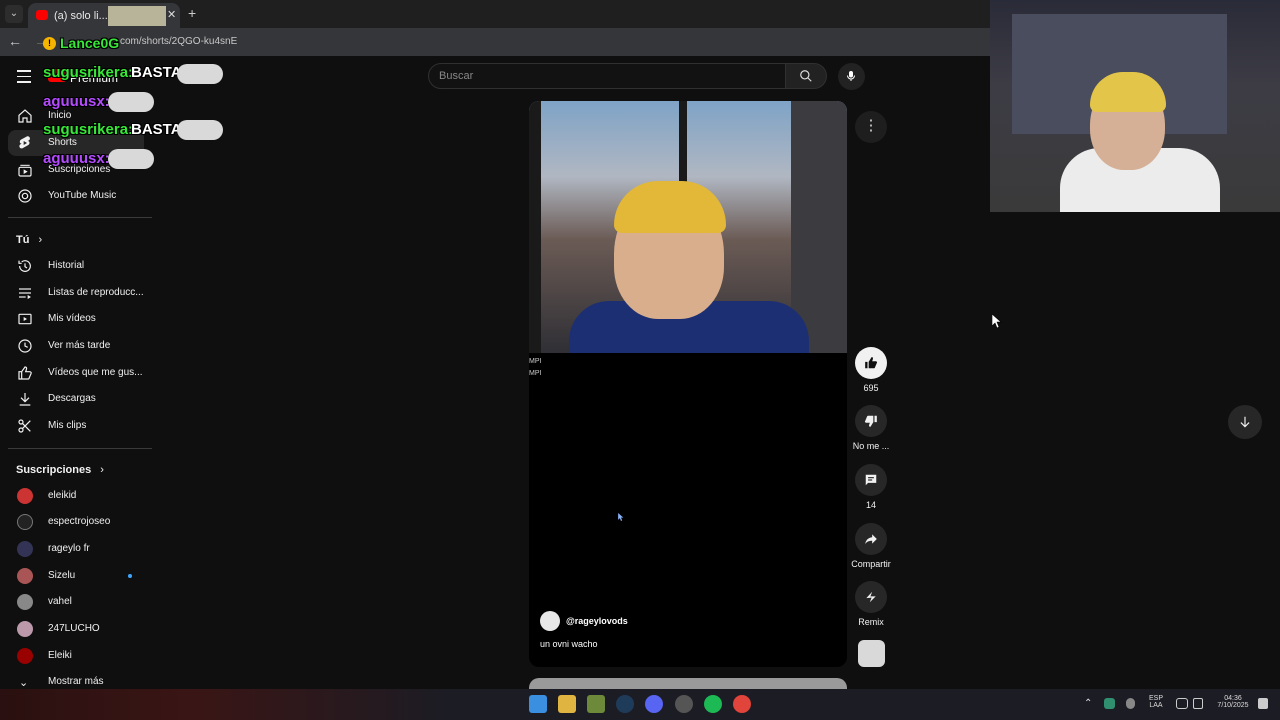  Describe the element at coordinates (1233, 705) in the screenshot. I see `clock-date: 7/10/2025` at that location.